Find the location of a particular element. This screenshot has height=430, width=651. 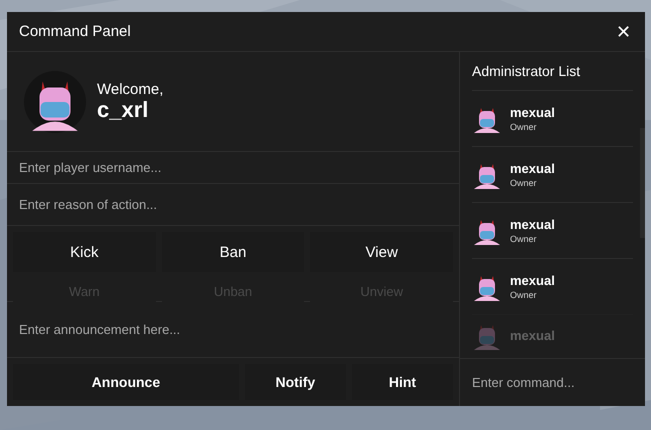

welcome-text: Welcome, is located at coordinates (130, 89).